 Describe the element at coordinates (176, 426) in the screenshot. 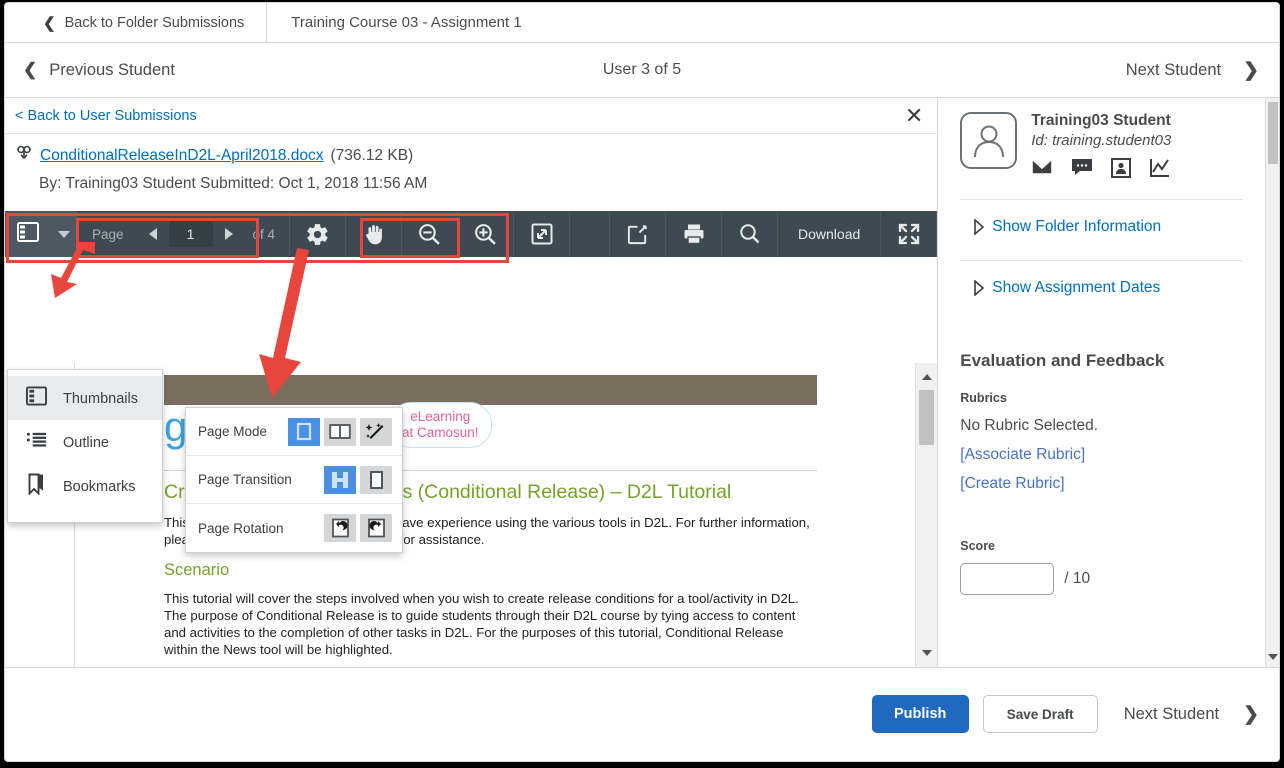

I see `brand-letter: g` at that location.